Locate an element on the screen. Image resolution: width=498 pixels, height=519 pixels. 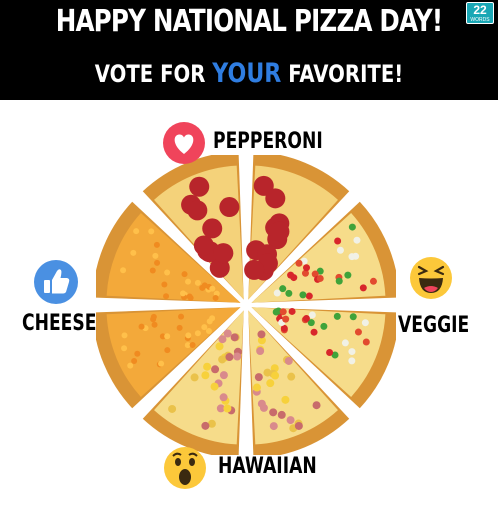
option-label-hawaiian: HAWAIIAN is located at coordinates (267, 466).